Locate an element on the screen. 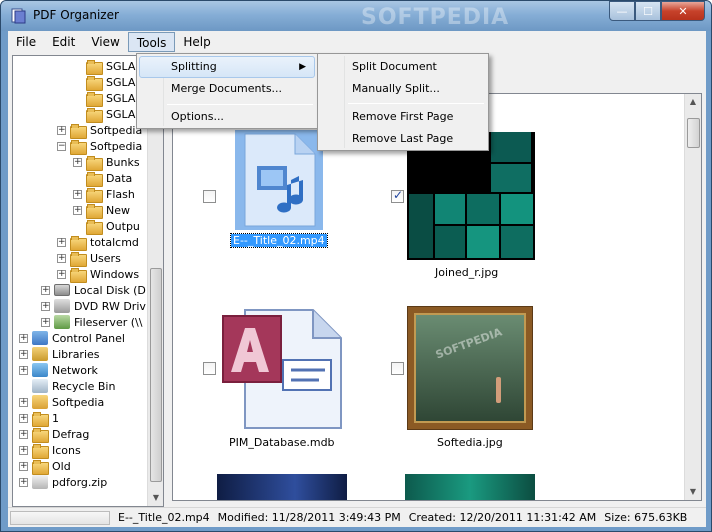 Image resolution: width=712 pixels, height=532 pixels. video-file-icon is located at coordinates (279, 180).